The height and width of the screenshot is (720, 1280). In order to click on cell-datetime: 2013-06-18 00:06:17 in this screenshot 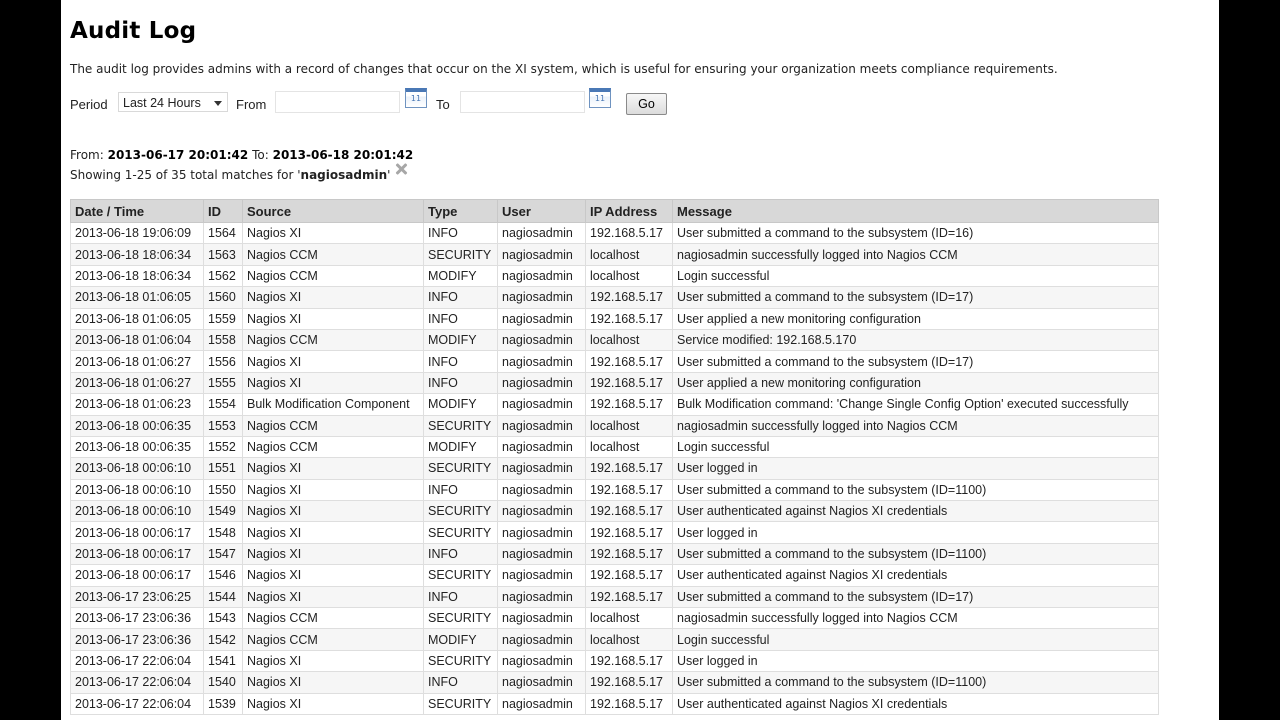, I will do `click(137, 575)`.